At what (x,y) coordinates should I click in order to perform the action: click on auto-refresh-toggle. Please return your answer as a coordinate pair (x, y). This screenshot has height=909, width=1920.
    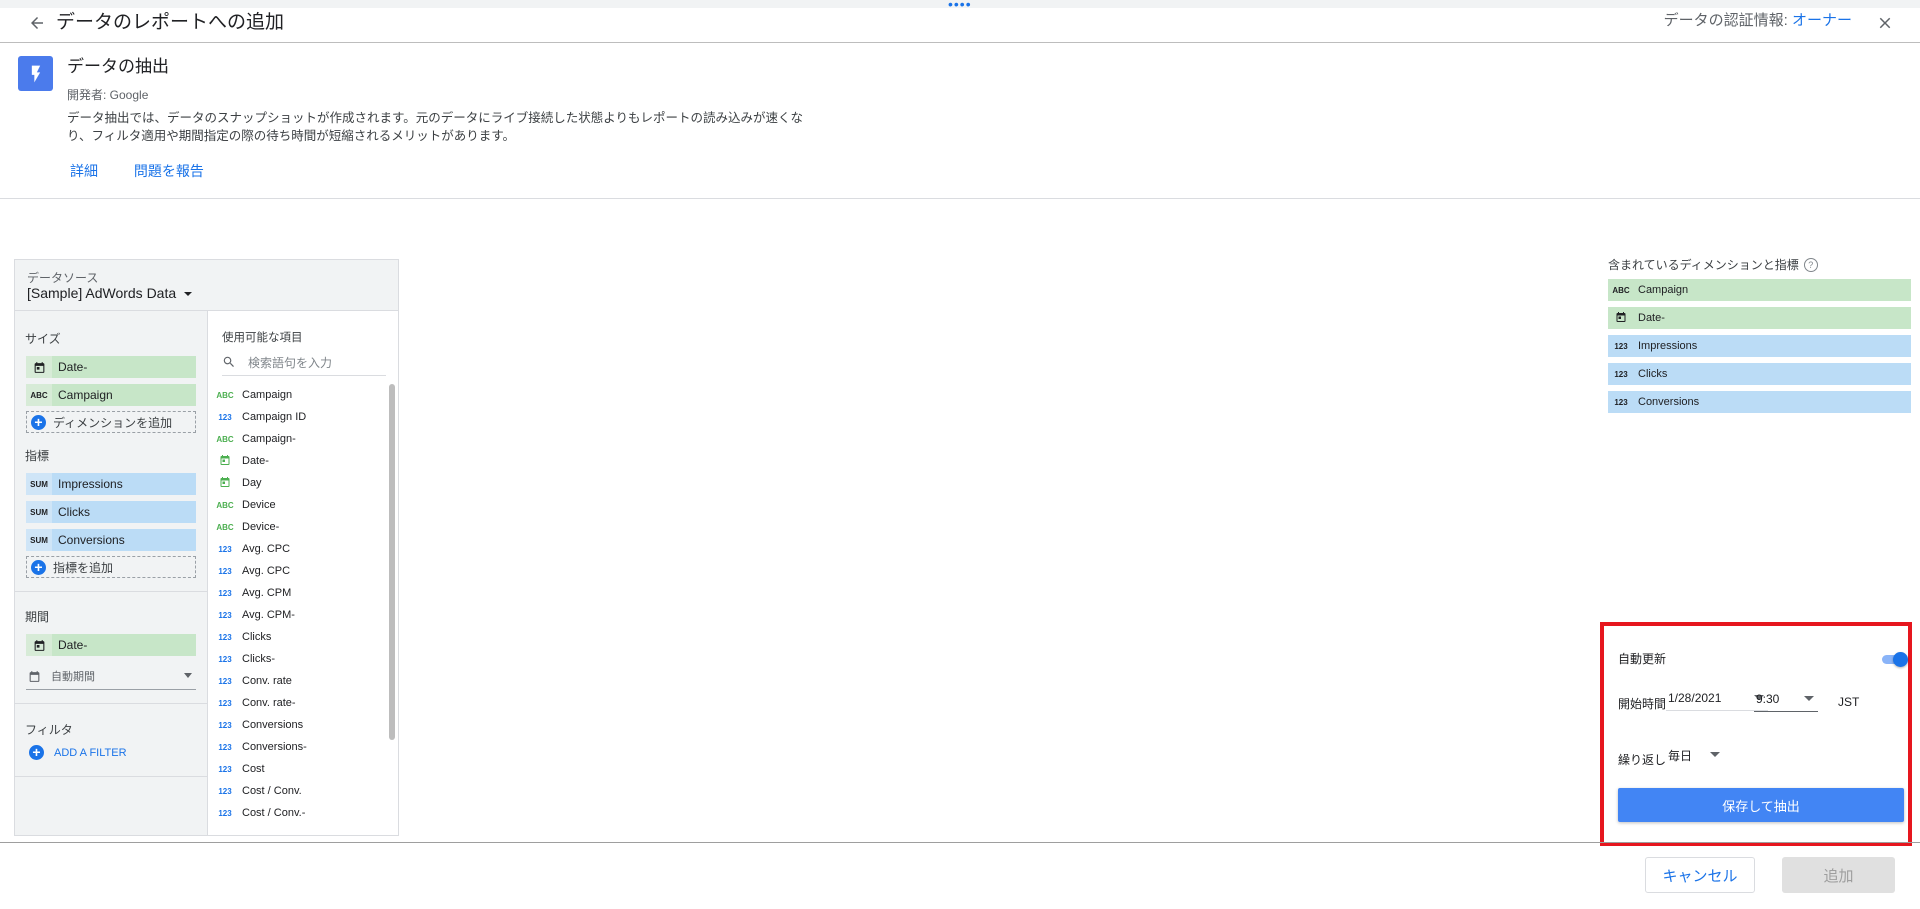
    Looking at the image, I should click on (1895, 659).